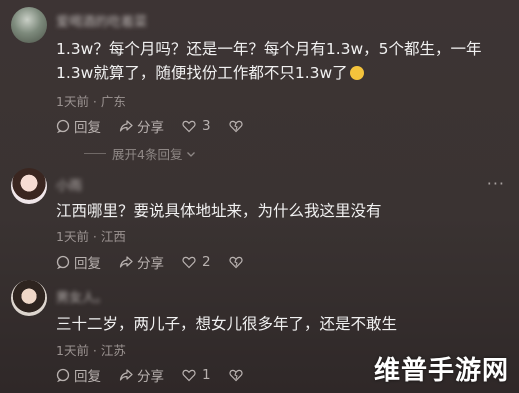 The width and height of the screenshot is (519, 393). I want to click on laughing-emoji-icon, so click(356, 73).